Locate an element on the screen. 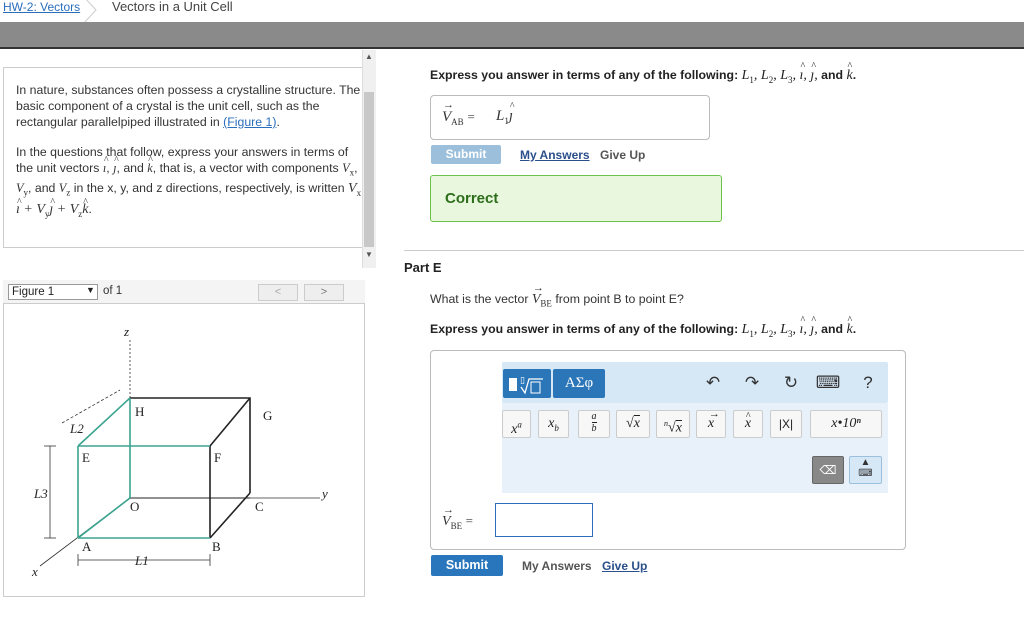 This screenshot has width=1024, height=625. reset-icon: ↻ is located at coordinates (791, 383).